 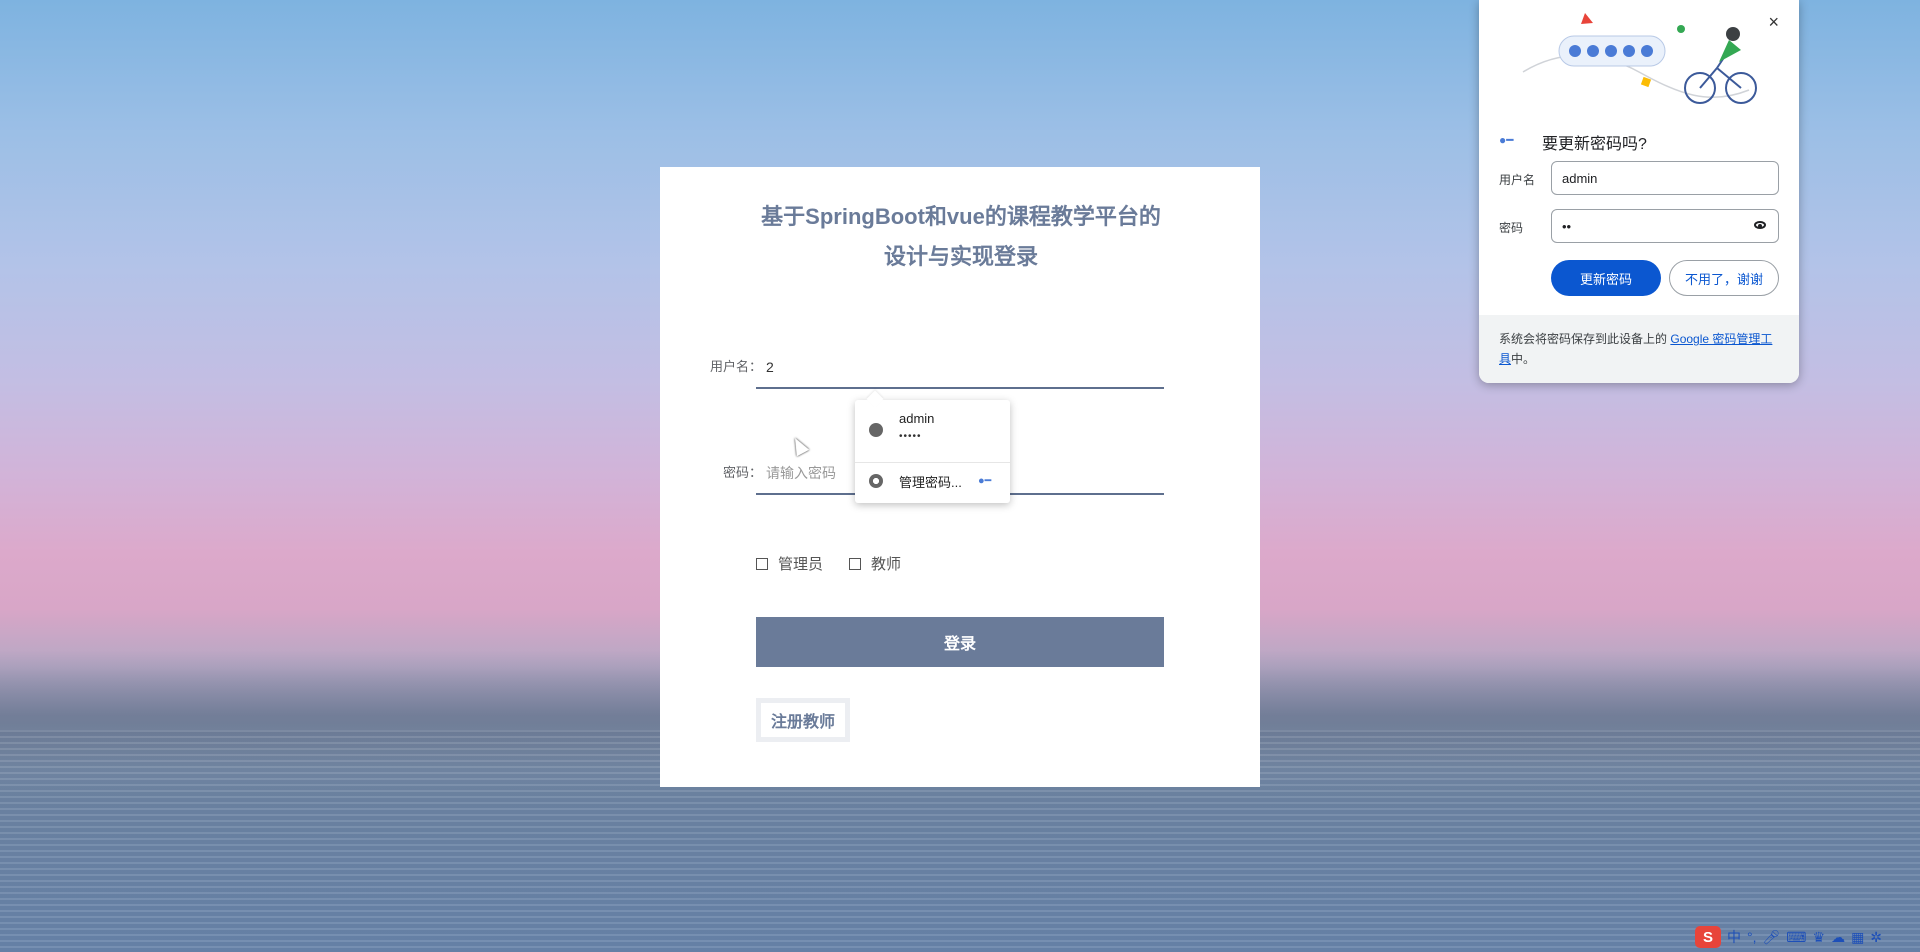 I want to click on username-input, so click(x=960, y=367).